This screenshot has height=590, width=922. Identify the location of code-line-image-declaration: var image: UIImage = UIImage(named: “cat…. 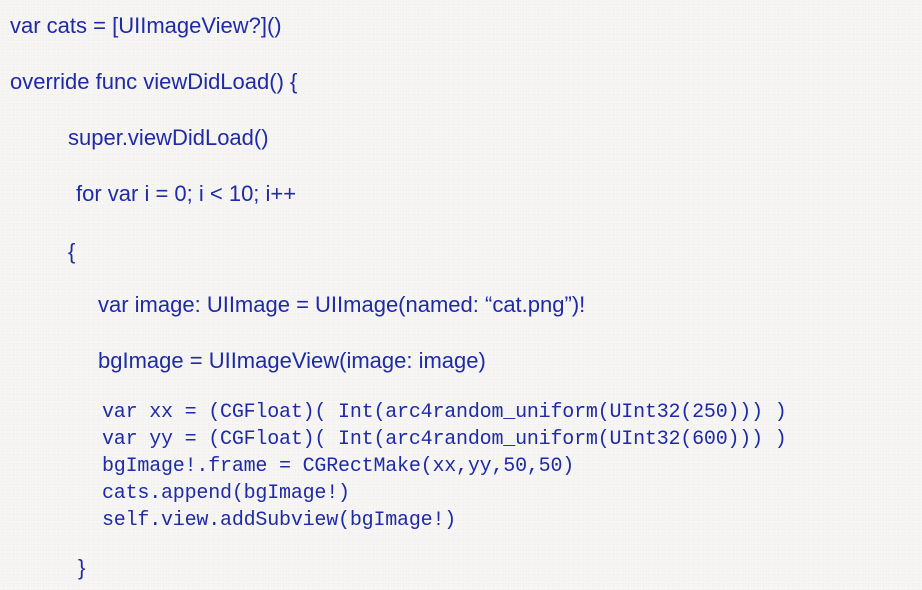
(342, 304).